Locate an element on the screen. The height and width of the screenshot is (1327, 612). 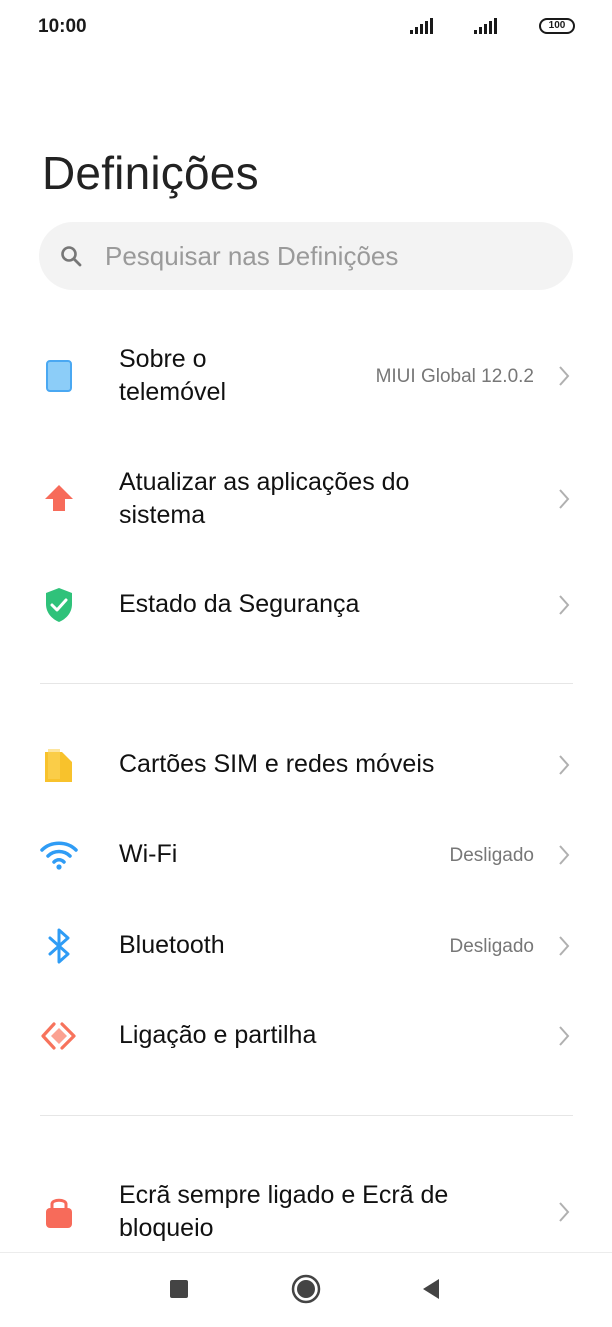
connection-sharing-icon is located at coordinates (58, 1036).